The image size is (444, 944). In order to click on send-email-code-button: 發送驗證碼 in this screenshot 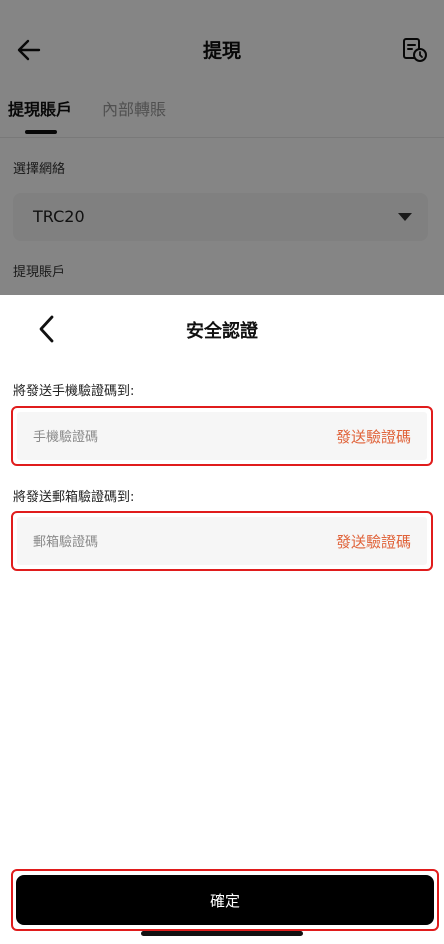, I will do `click(373, 541)`.